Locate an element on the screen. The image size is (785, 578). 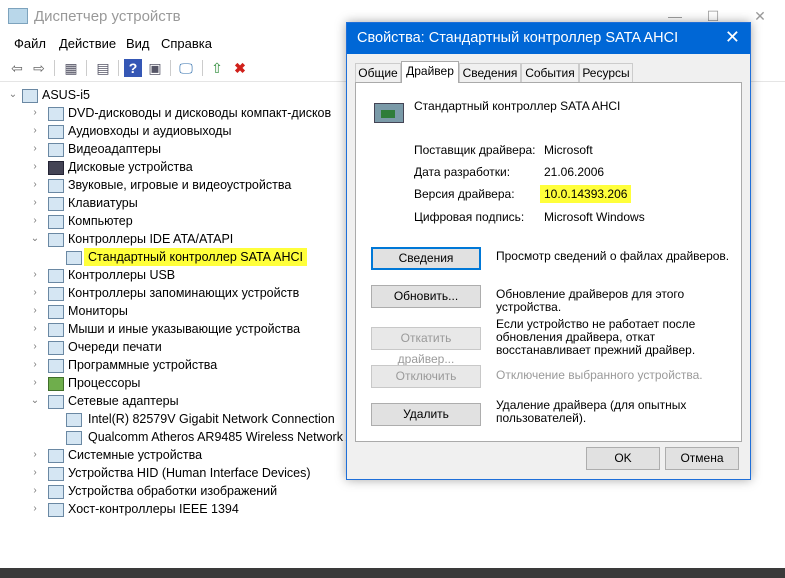
tree-item-label: Звуковые, игровые и видеоустройства is located at coordinates (180, 185).